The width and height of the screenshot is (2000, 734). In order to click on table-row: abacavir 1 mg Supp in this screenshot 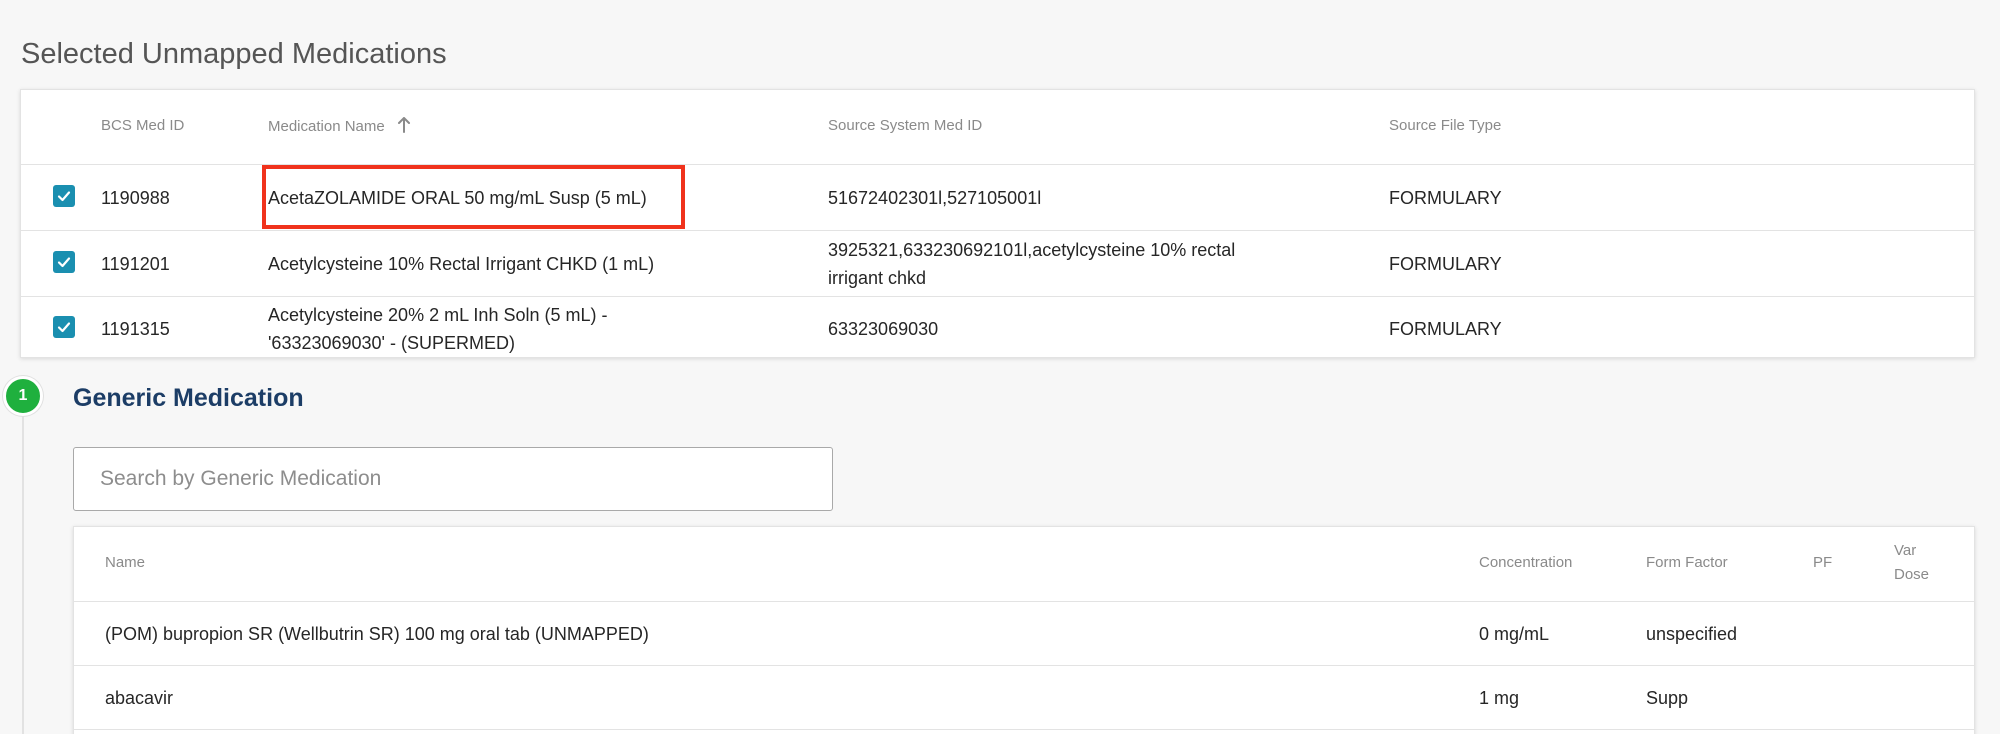, I will do `click(1024, 697)`.